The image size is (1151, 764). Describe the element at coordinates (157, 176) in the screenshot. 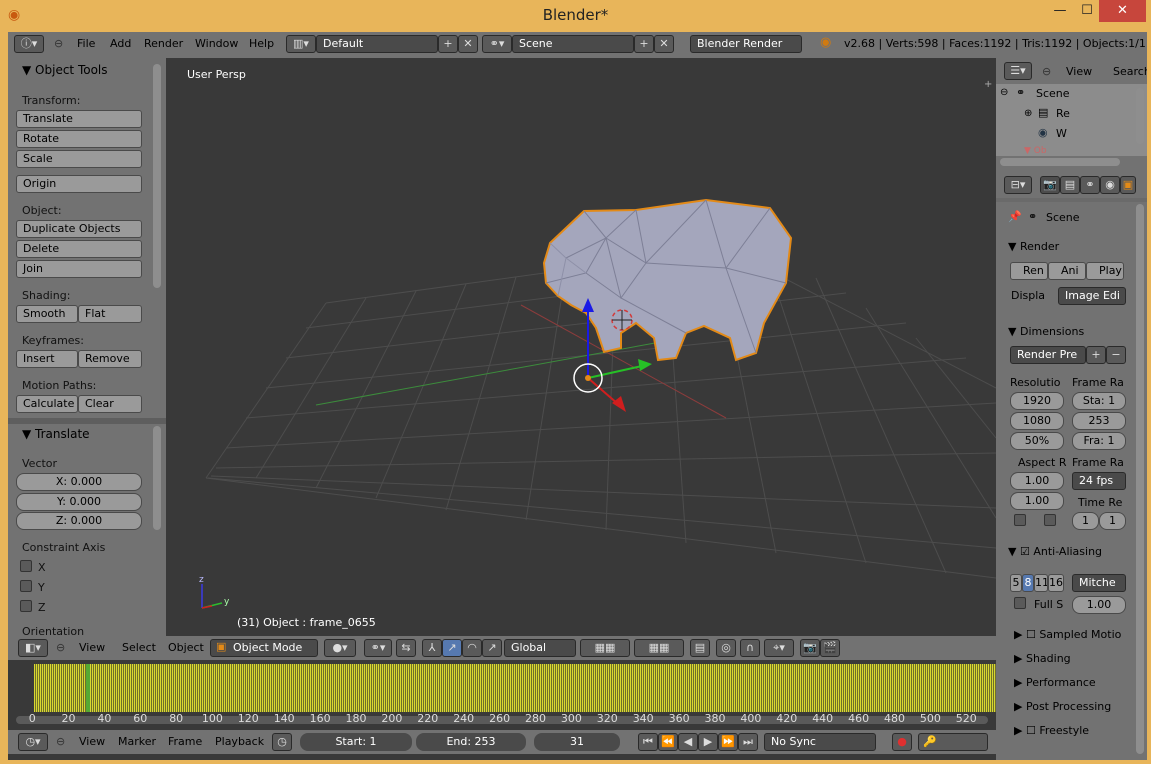

I see `tool-shelf-scrollbar` at that location.